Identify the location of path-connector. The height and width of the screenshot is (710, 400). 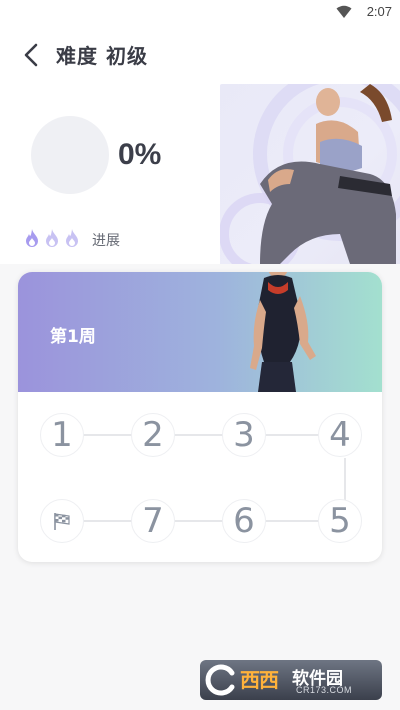
(345, 479).